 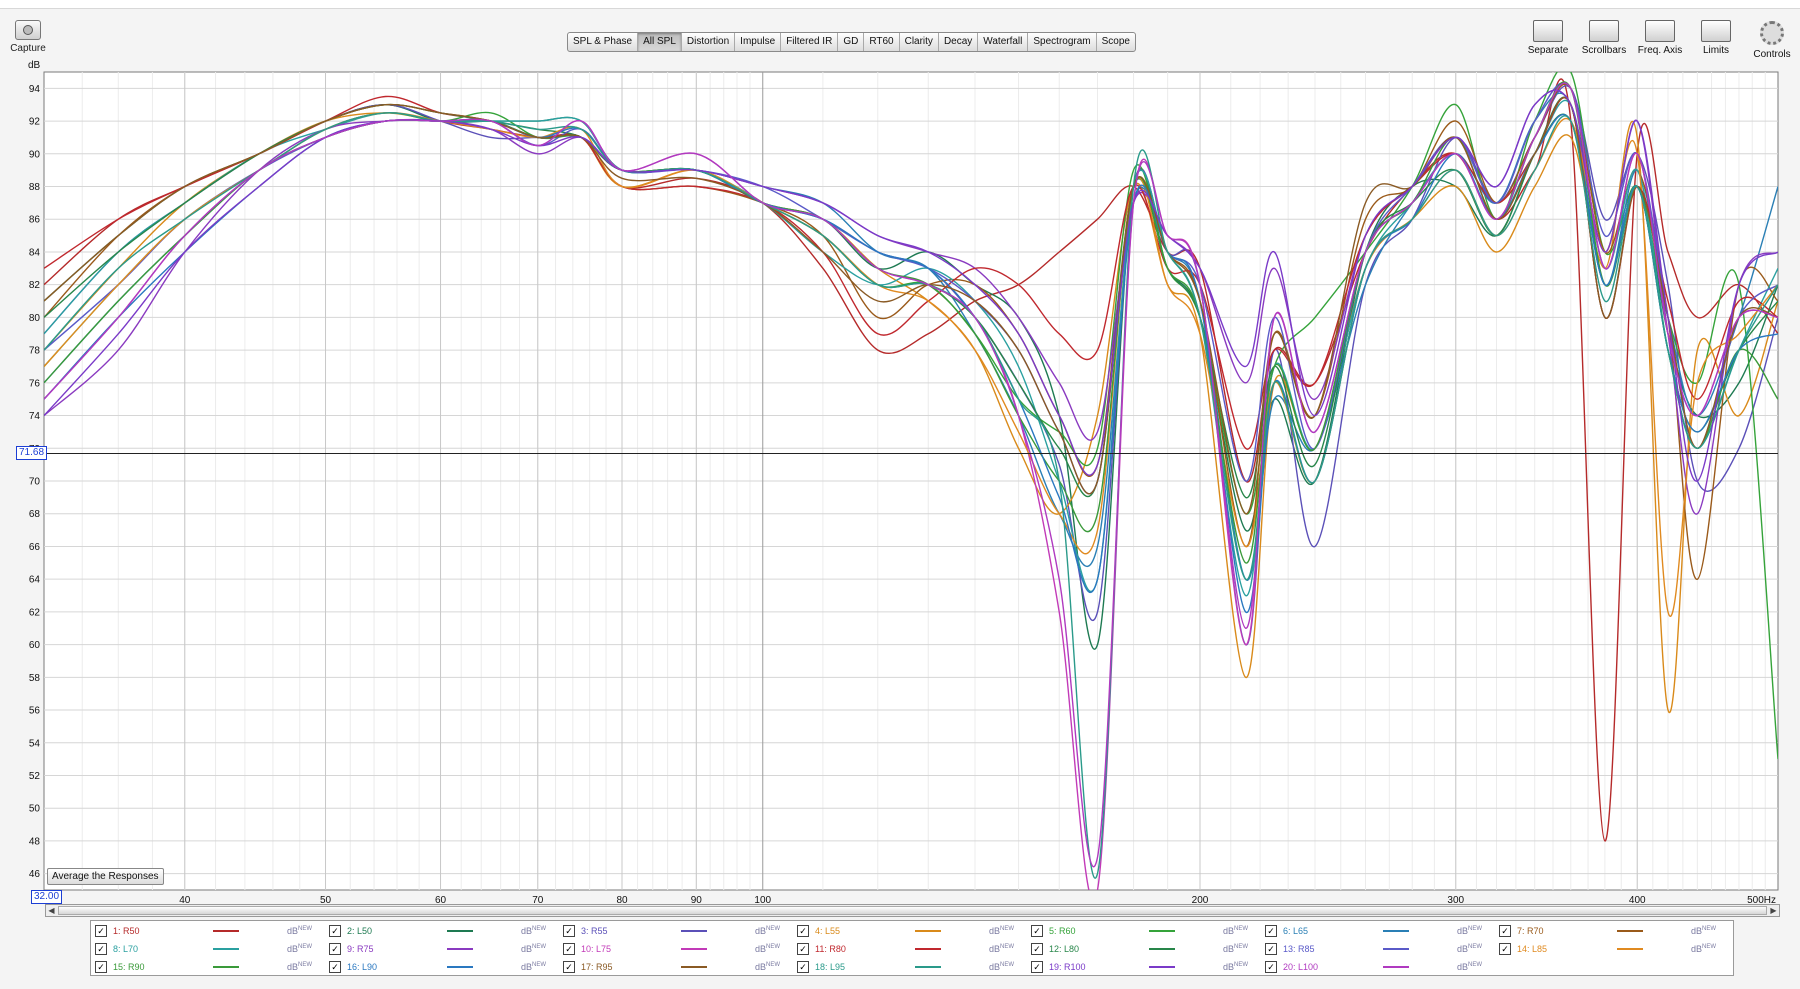 I want to click on tab-waterfall: Waterfall, so click(x=1003, y=42).